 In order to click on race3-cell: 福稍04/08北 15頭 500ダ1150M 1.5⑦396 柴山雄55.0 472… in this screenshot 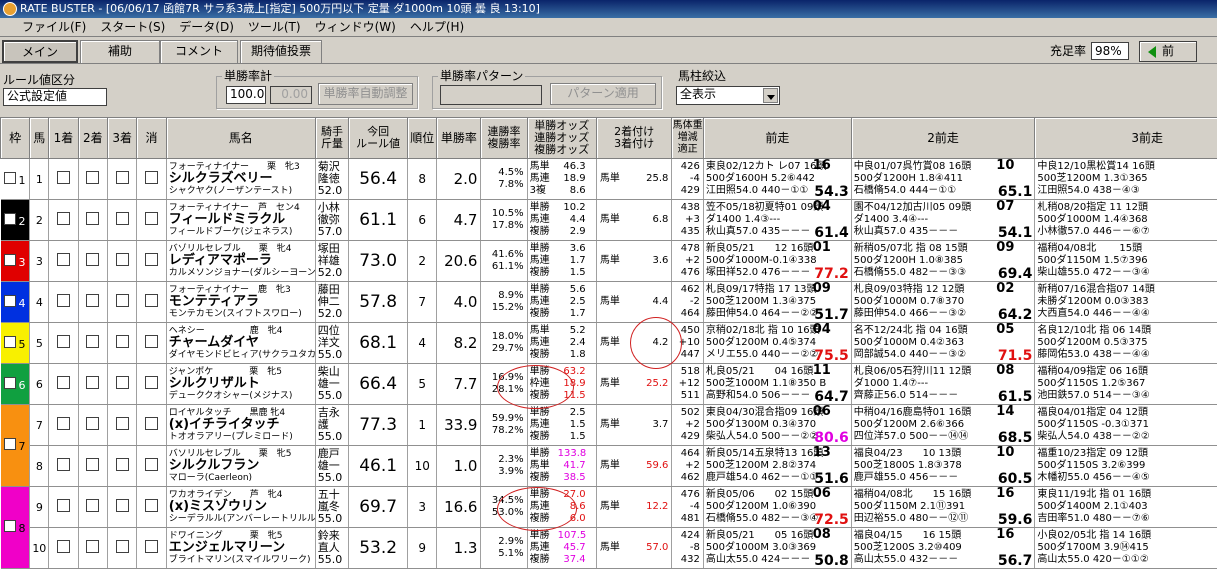, I will do `click(1125, 261)`.